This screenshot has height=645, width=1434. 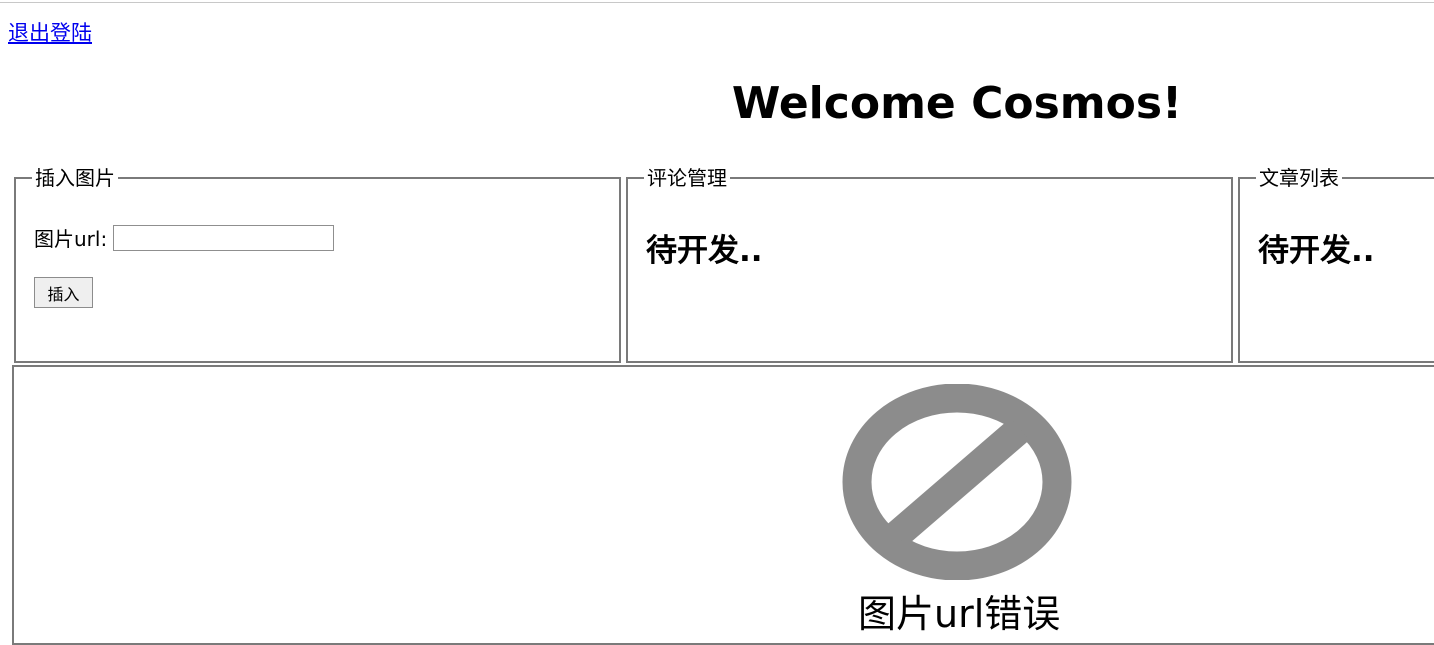 I want to click on image-error-text: 图片url错误, so click(x=959, y=614).